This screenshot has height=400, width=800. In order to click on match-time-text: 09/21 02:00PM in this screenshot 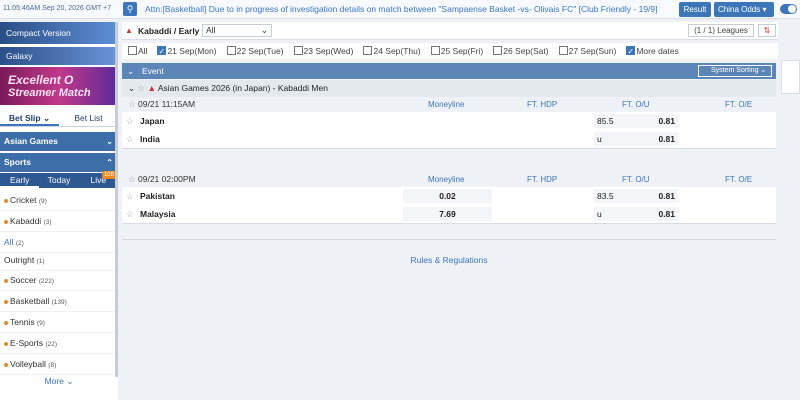, I will do `click(167, 179)`.